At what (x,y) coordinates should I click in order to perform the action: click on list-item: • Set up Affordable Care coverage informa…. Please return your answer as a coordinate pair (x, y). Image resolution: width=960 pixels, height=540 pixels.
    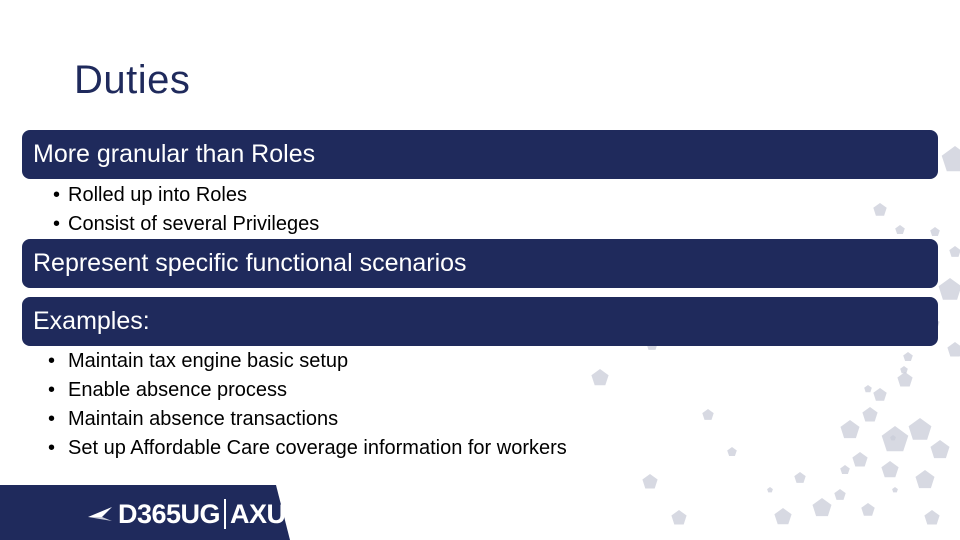
    Looking at the image, I should click on (307, 448).